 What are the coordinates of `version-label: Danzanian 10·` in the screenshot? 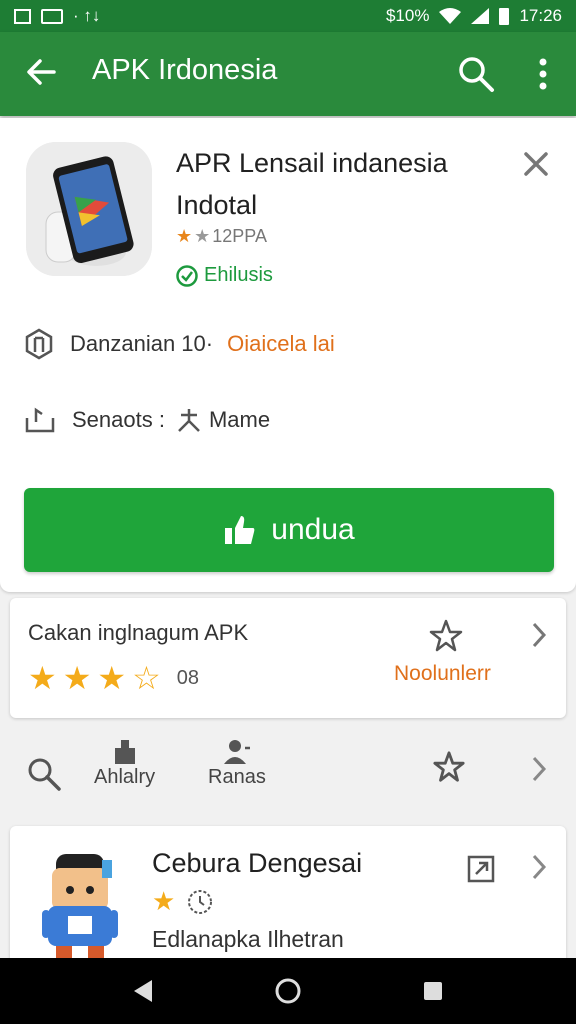 It's located at (142, 343).